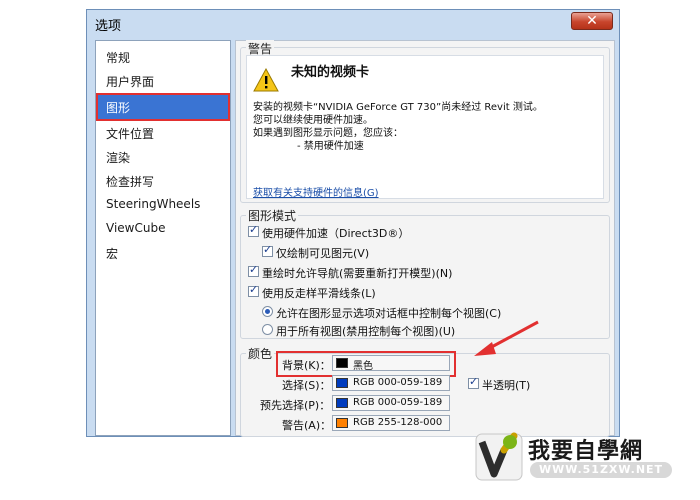  Describe the element at coordinates (130, 133) in the screenshot. I see `sidebar-item-file-locations: 文件位置` at that location.